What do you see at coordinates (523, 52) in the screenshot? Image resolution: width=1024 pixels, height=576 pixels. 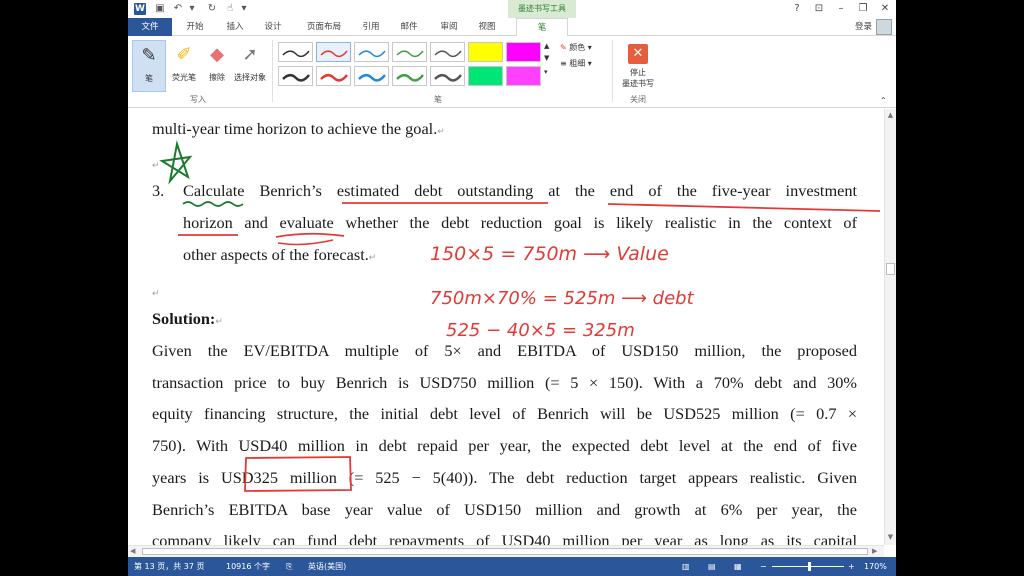 I see `highlighter-style-magenta` at bounding box center [523, 52].